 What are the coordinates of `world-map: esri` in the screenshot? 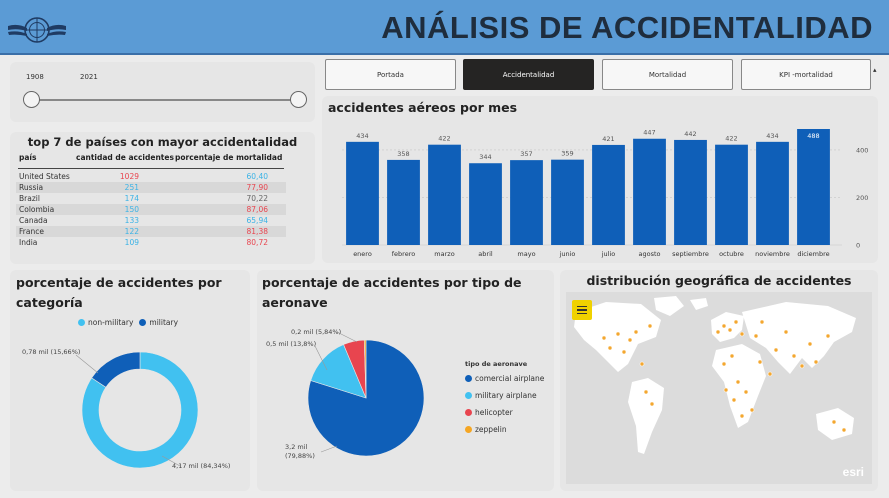 It's located at (719, 388).